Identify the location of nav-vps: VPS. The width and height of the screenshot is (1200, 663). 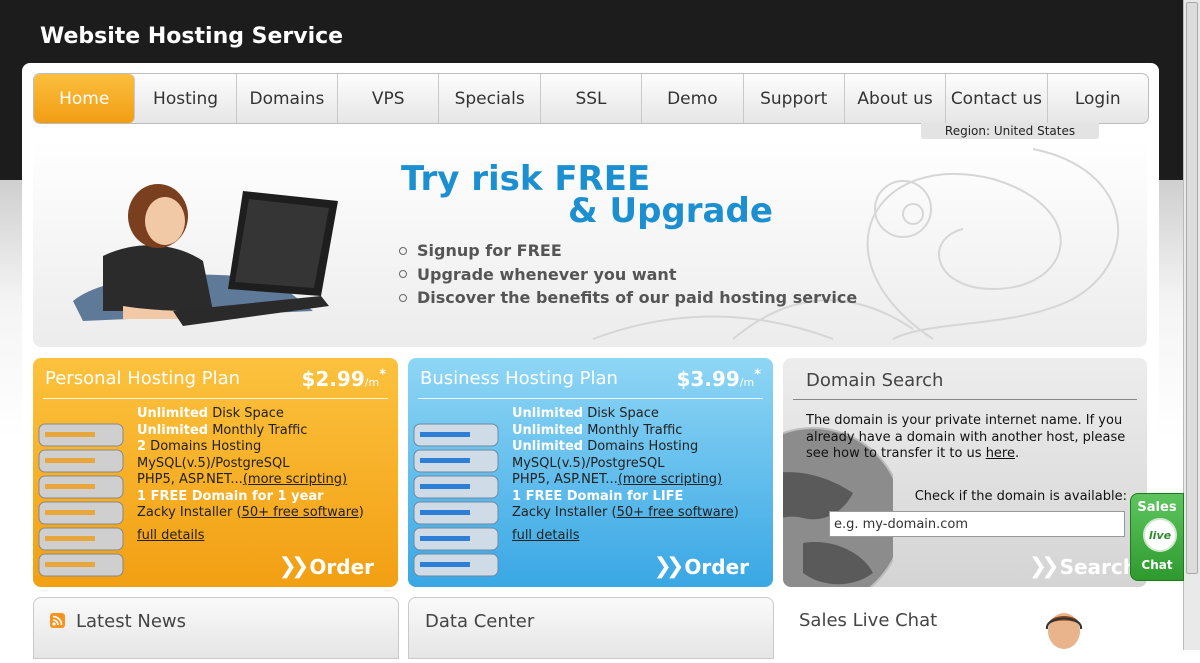
(389, 98).